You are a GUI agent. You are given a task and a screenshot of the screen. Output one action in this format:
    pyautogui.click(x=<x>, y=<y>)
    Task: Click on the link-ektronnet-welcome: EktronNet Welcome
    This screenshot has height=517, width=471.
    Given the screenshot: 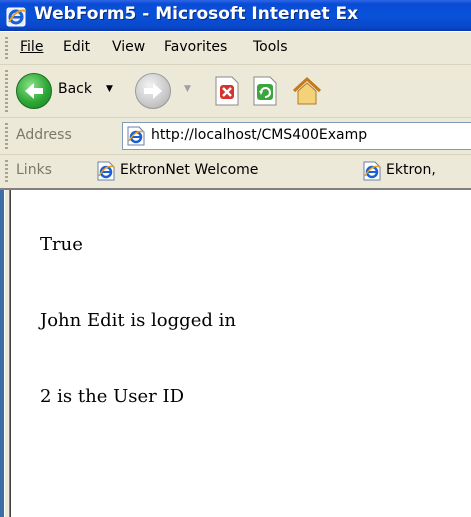 What is the action you would take?
    pyautogui.click(x=216, y=171)
    